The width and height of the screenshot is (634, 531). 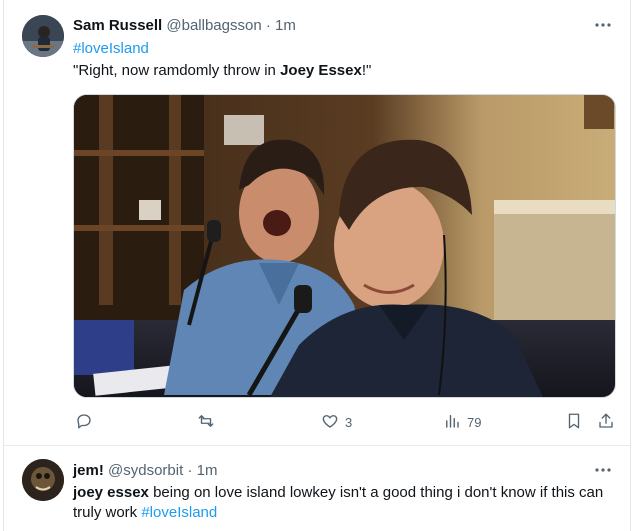 I want to click on tweet-header: Sam Russell @ballbagsson · 1m, so click(x=184, y=25).